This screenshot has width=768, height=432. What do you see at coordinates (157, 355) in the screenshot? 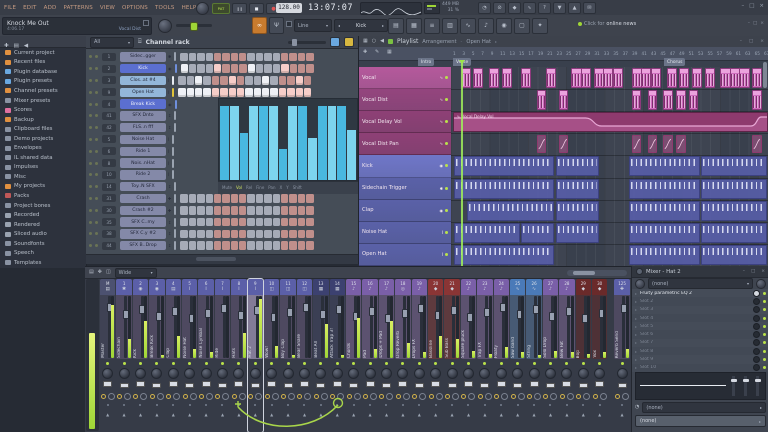
I see `mixer-strip-break-kick: 3 ◉ Break Kick ▲` at bounding box center [157, 355].